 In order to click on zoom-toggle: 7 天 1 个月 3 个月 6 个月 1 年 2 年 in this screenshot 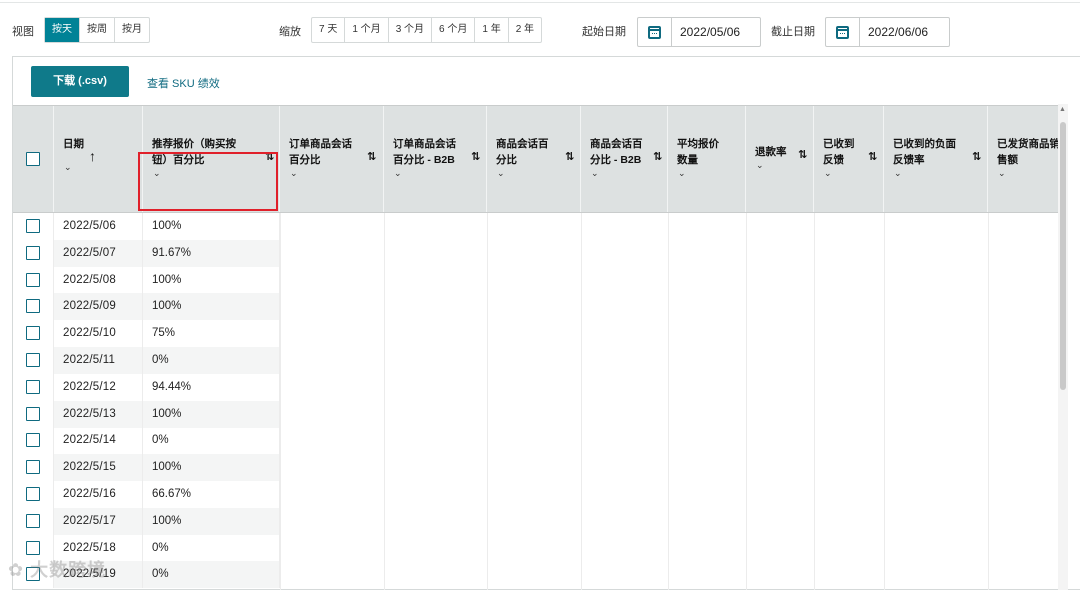, I will do `click(427, 30)`.